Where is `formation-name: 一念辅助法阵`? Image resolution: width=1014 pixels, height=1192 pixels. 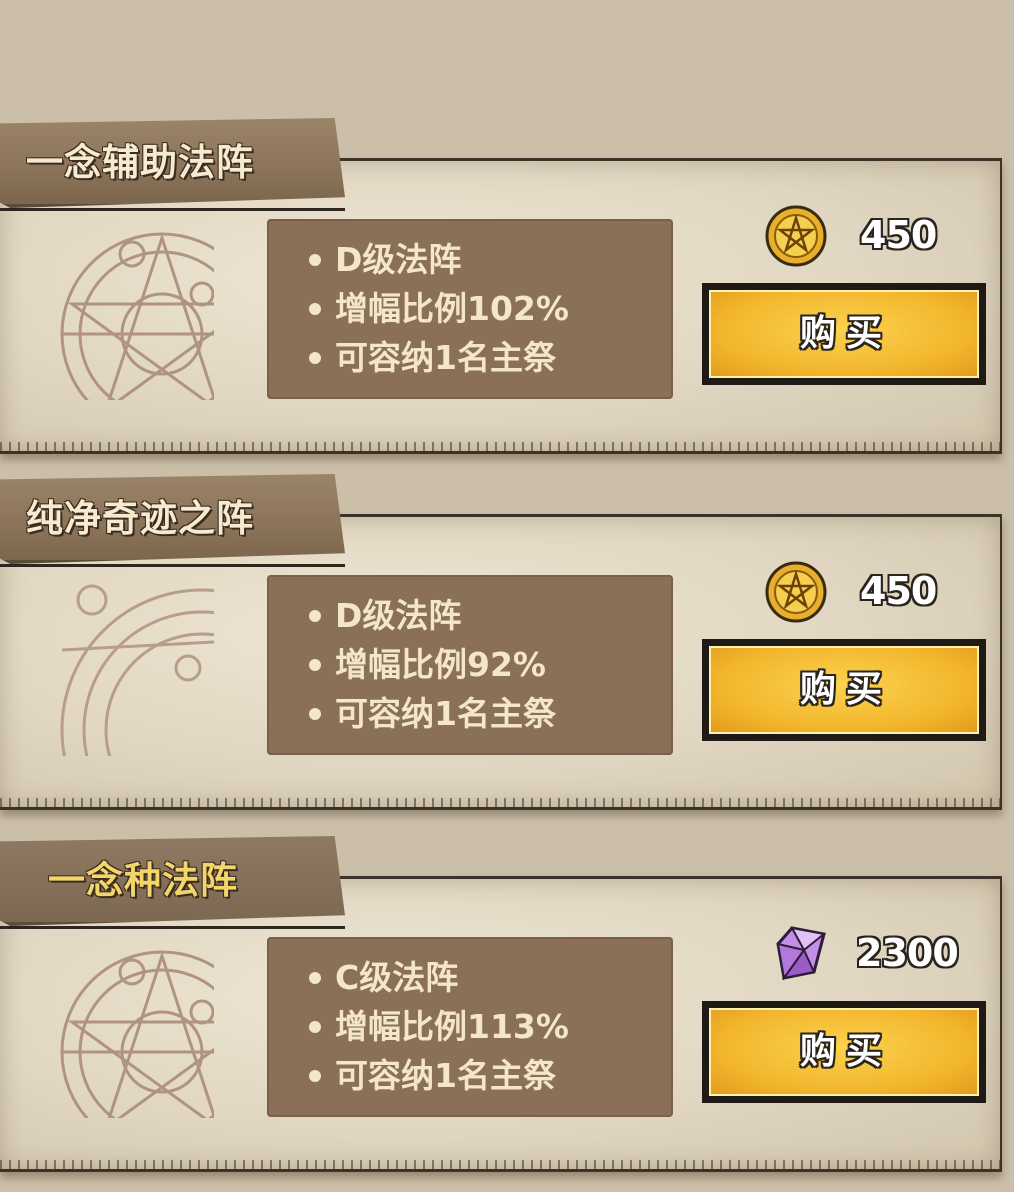 formation-name: 一念辅助法阵 is located at coordinates (140, 162).